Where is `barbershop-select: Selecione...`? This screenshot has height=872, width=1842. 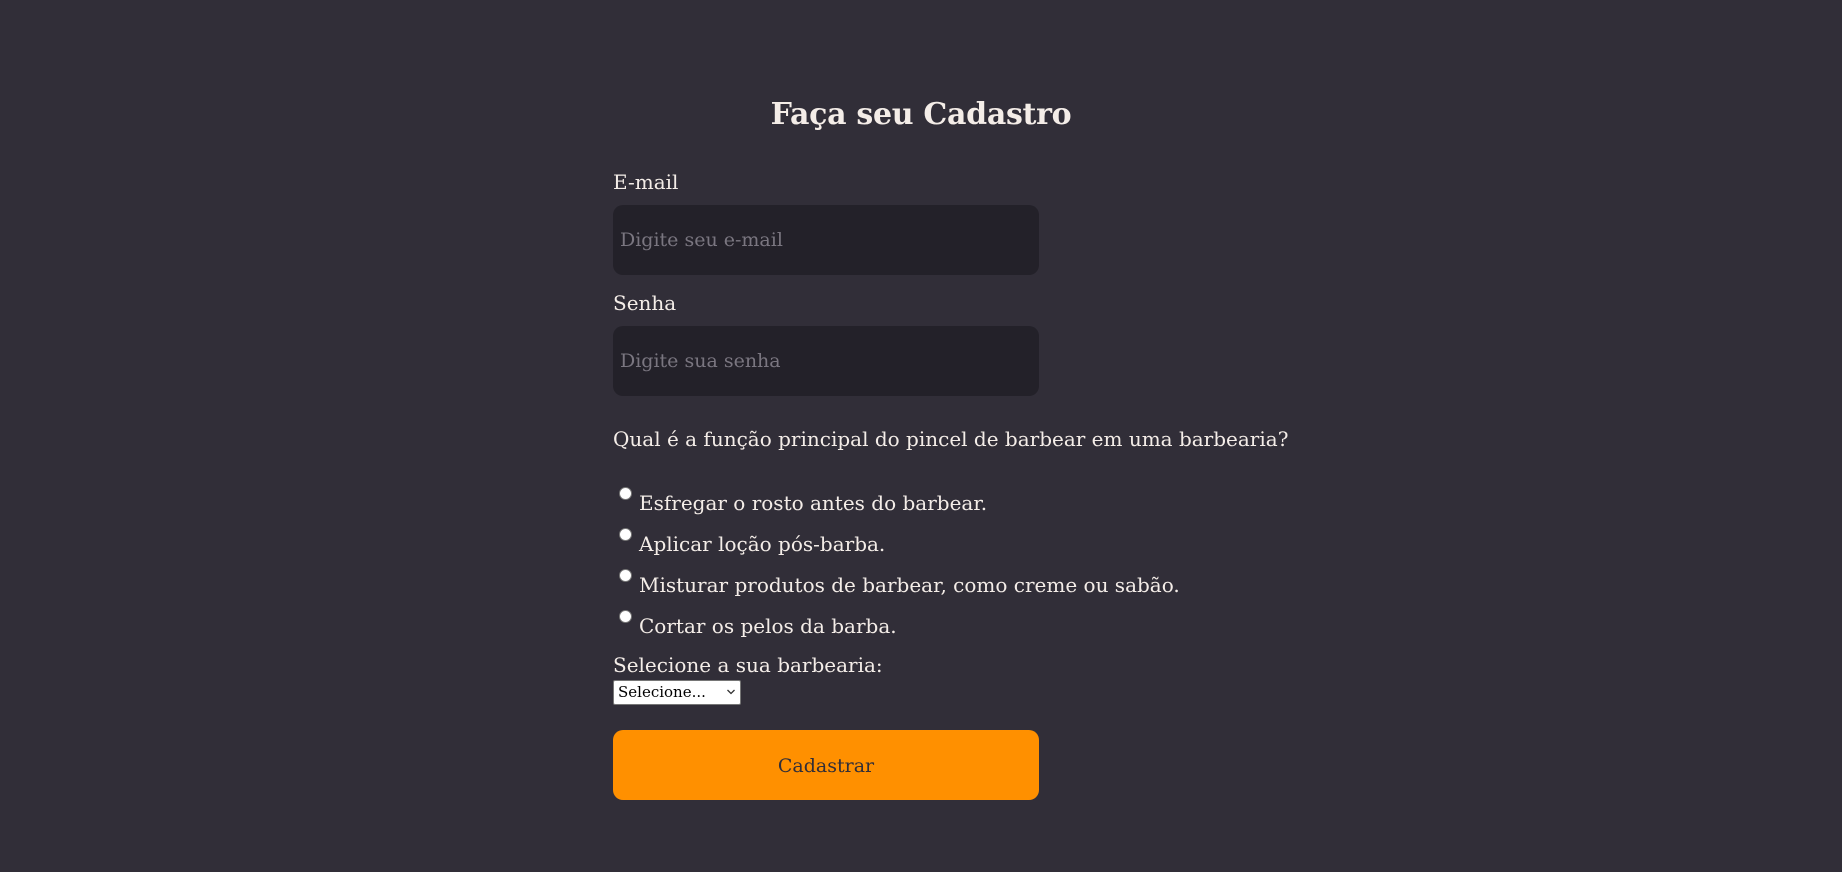
barbershop-select: Selecione... is located at coordinates (677, 692).